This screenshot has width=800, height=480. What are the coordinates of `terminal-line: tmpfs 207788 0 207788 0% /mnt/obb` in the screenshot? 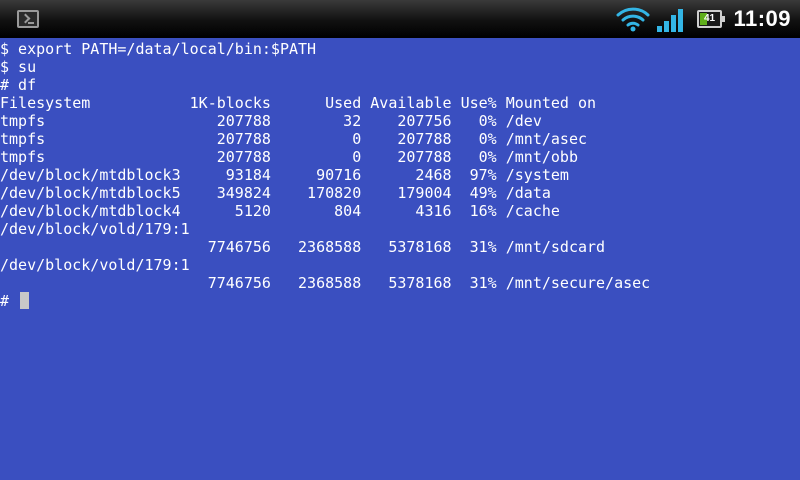 It's located at (289, 157).